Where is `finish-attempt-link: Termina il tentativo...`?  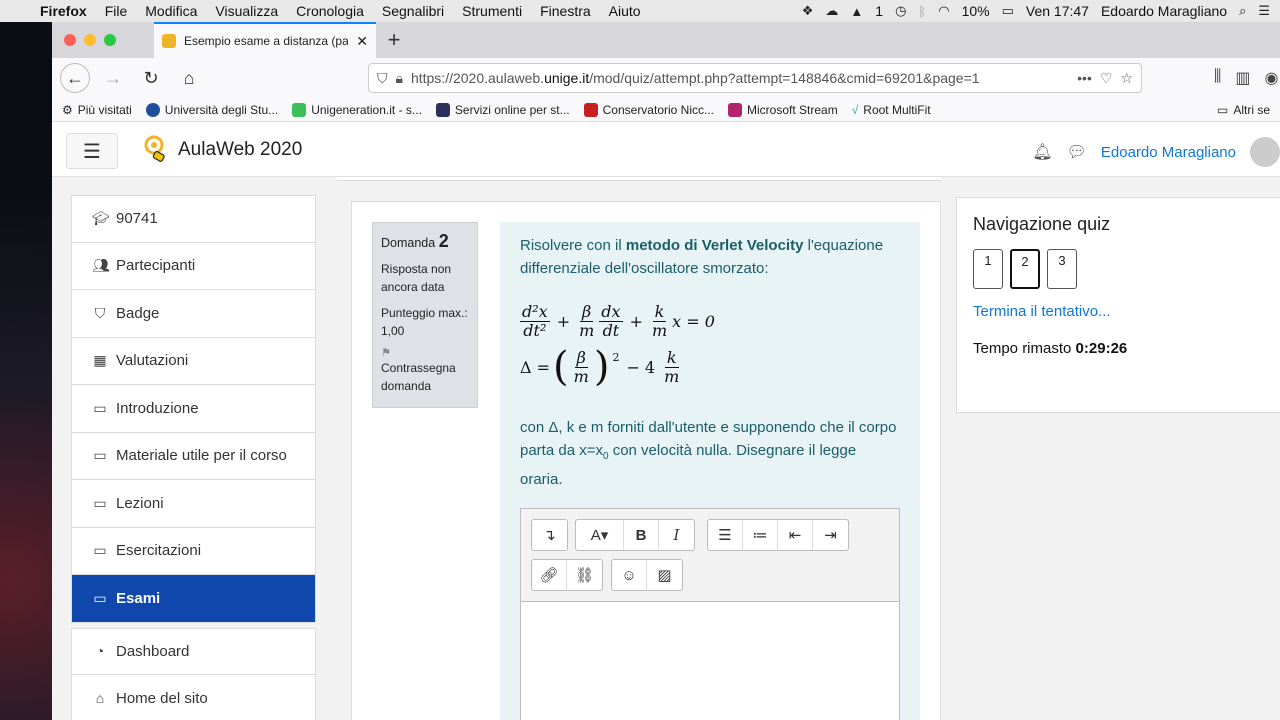
finish-attempt-link: Termina il tentativo... is located at coordinates (1121, 311).